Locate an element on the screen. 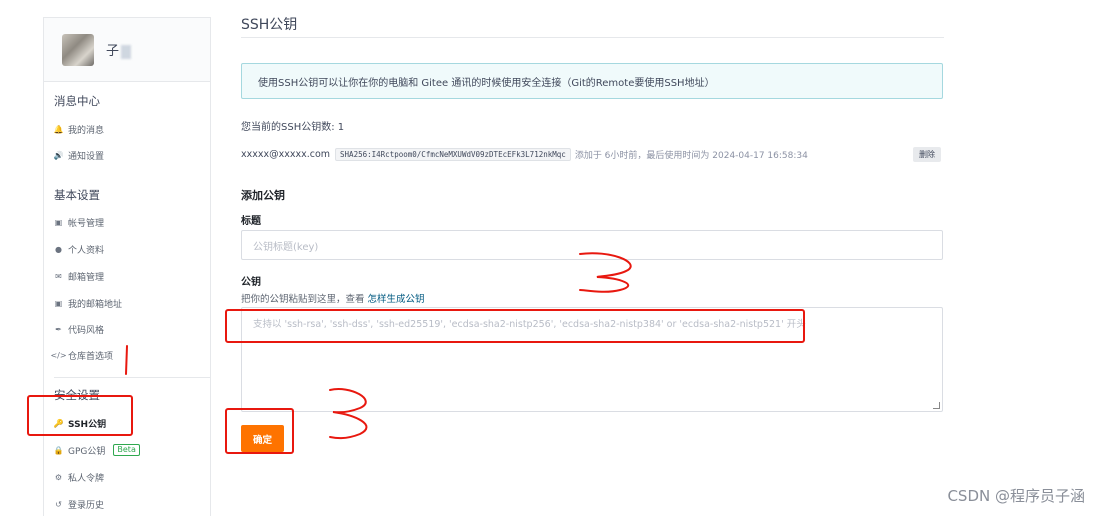 The width and height of the screenshot is (1099, 516). sidebar-item-login-history: ↺ 登录历史 is located at coordinates (79, 504).